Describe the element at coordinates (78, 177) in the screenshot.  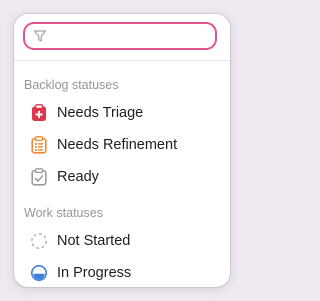
I see `status-option-label: Ready` at that location.